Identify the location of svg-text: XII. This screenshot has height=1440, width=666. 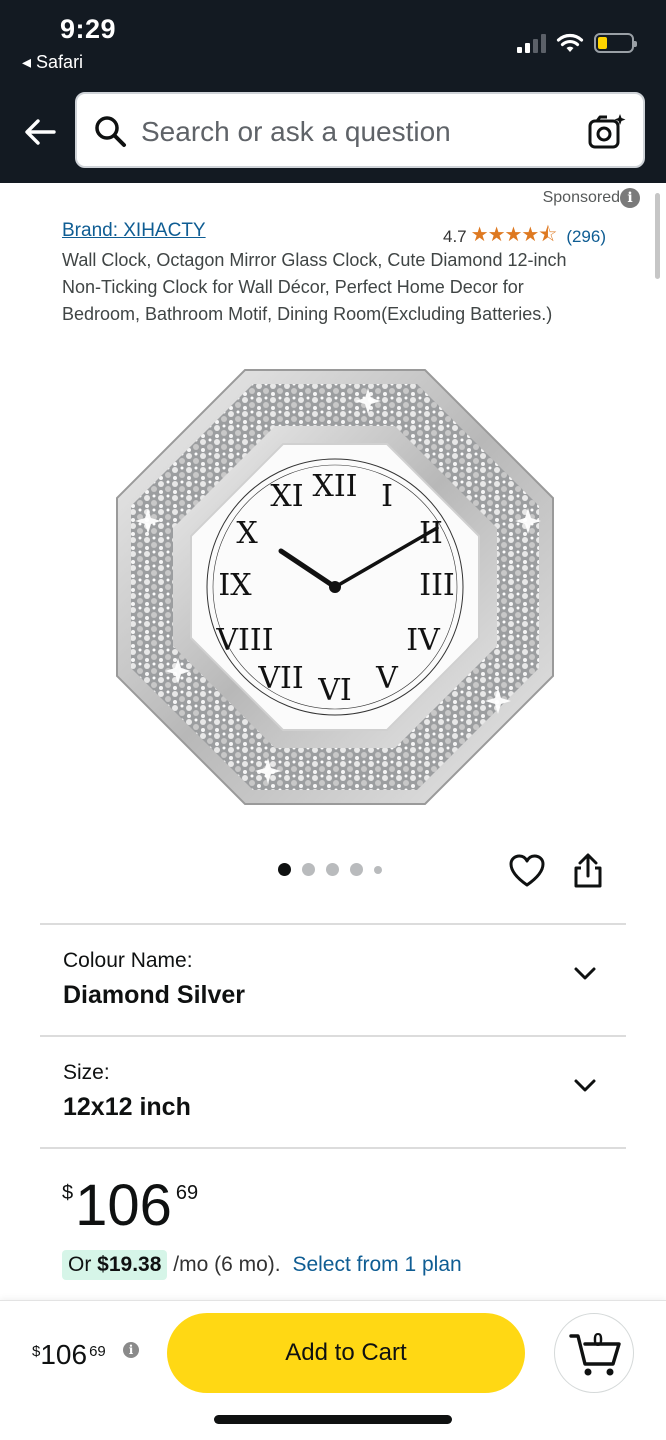
(334, 486).